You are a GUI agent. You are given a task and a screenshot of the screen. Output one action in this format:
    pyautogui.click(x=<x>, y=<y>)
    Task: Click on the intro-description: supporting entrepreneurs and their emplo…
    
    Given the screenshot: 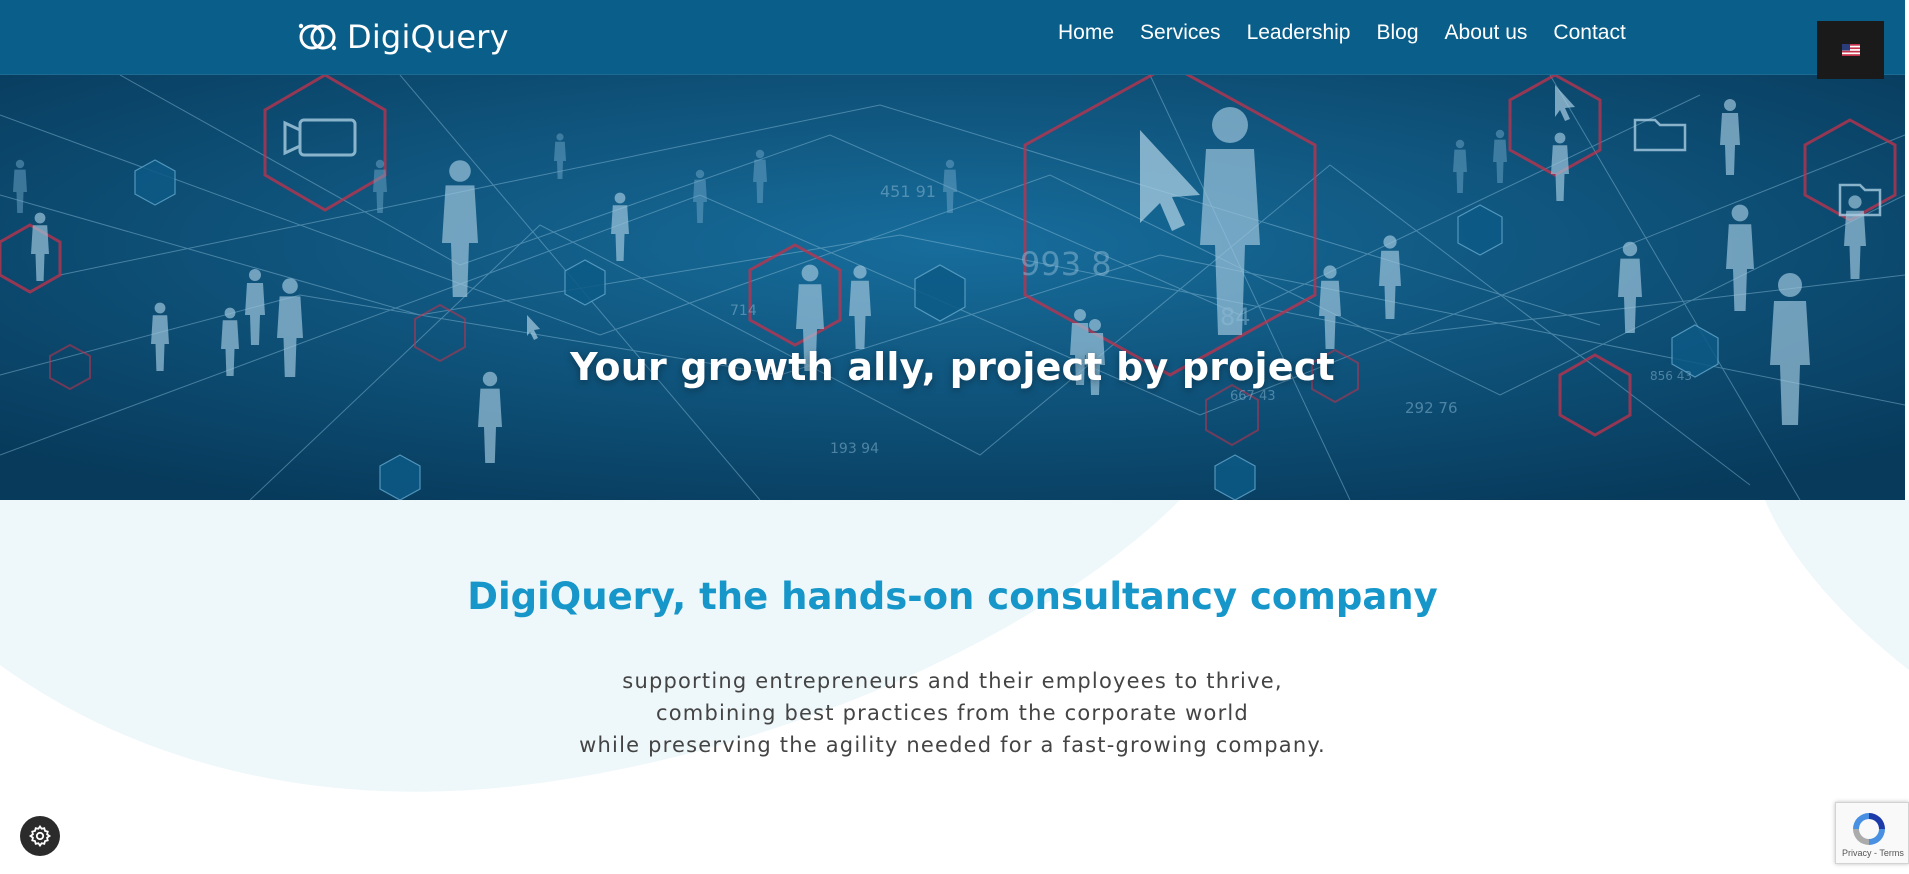 What is the action you would take?
    pyautogui.click(x=952, y=713)
    